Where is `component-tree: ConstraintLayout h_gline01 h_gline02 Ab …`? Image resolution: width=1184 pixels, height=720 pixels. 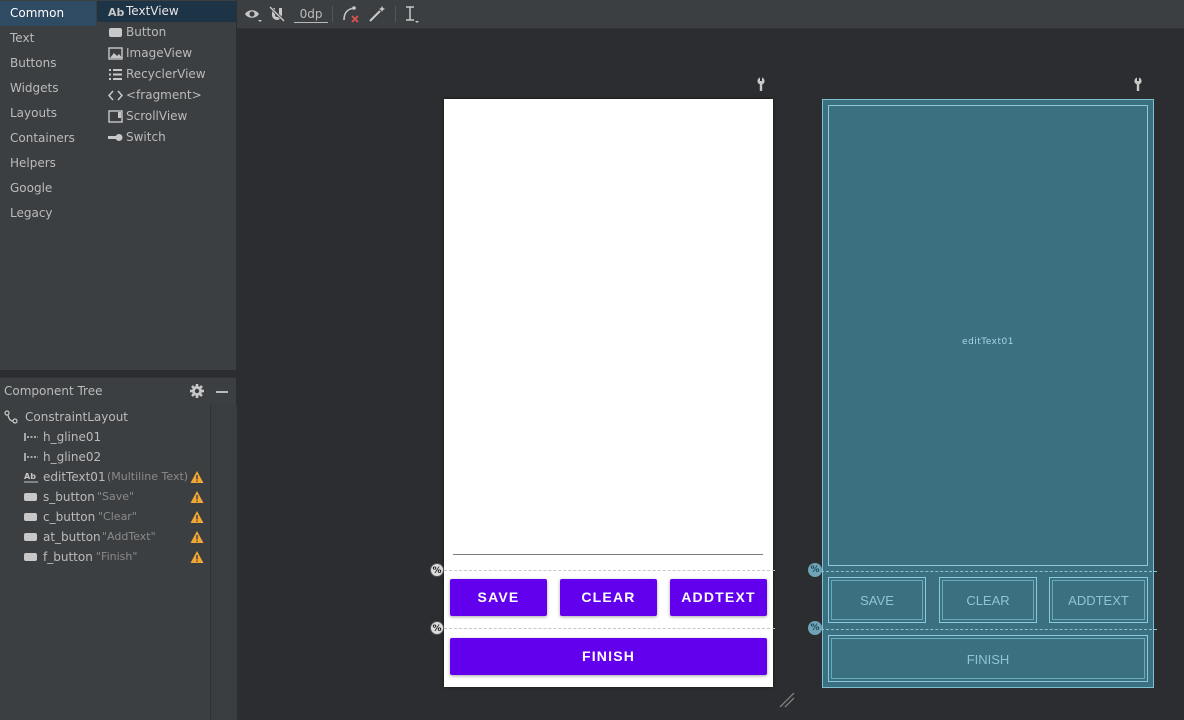 component-tree: ConstraintLayout h_gline01 h_gline02 Ab … is located at coordinates (105, 562).